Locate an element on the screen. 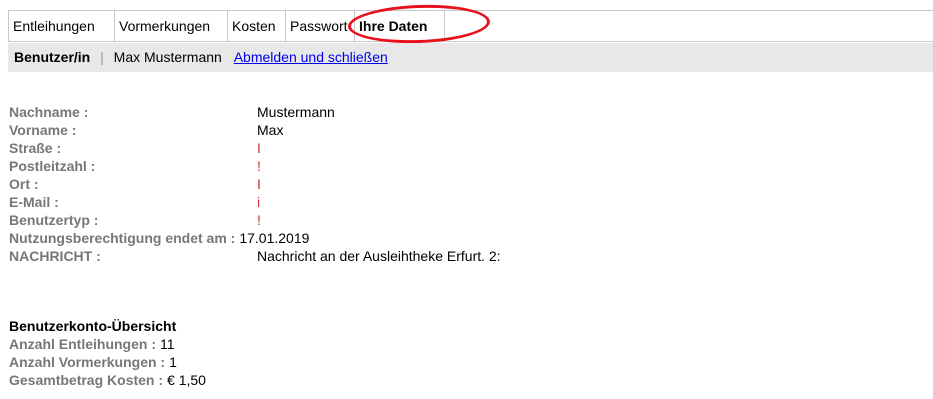  summary-row: Anzahl Vormerkungen :1 is located at coordinates (107, 362).